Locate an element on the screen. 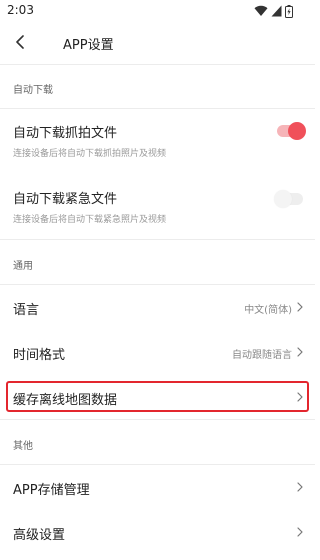 The image size is (320, 560). section-header-general: 通用 is located at coordinates (157, 262).